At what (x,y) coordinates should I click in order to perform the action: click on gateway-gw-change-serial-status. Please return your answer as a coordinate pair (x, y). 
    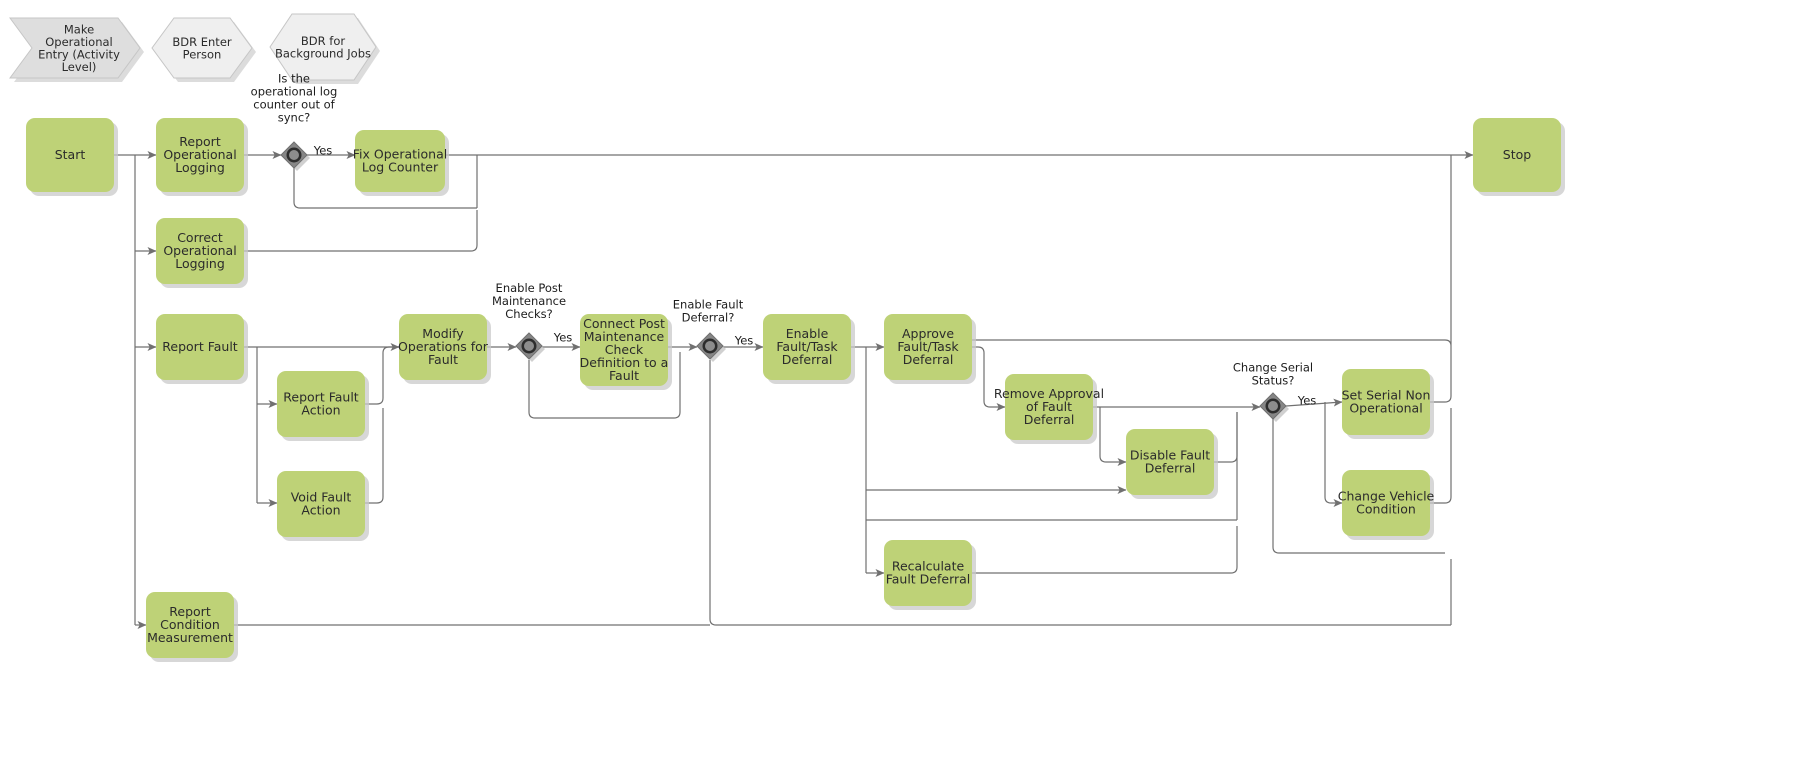
    Looking at the image, I should click on (1274, 407).